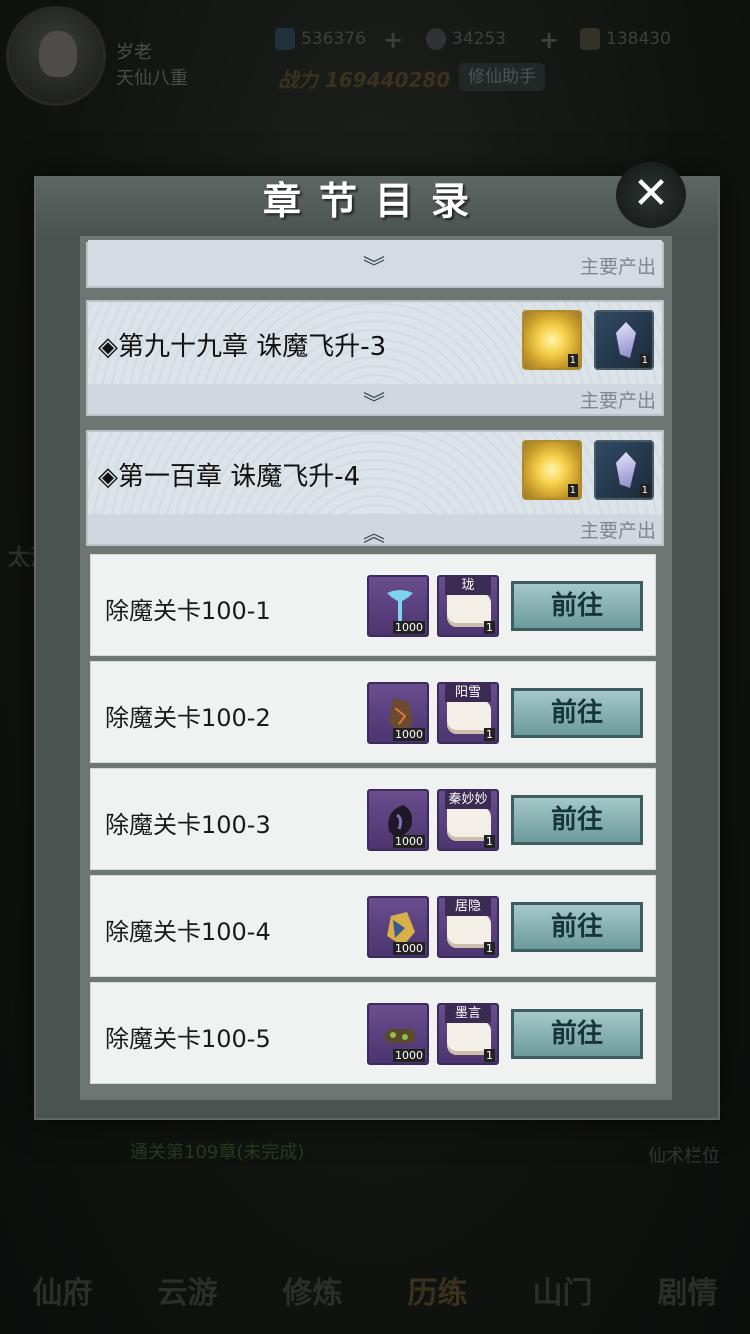  I want to click on chapter-collapsed: ︾ 主要产出, so click(375, 264).